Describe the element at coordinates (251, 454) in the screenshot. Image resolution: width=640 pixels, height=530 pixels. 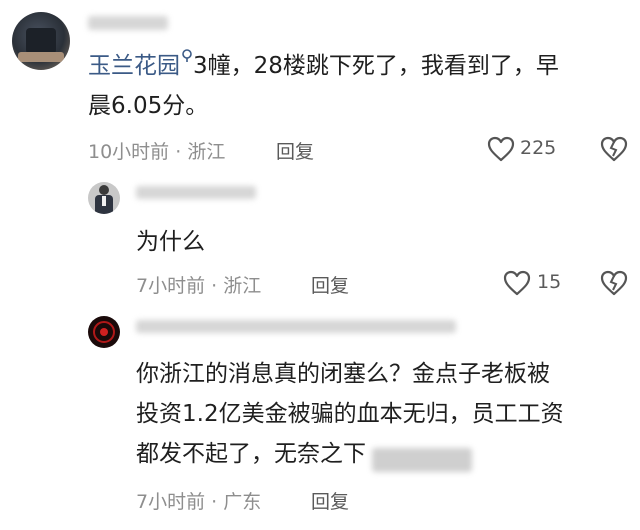
I see `comment-text-line3: 都发不起了，无奈之下` at that location.